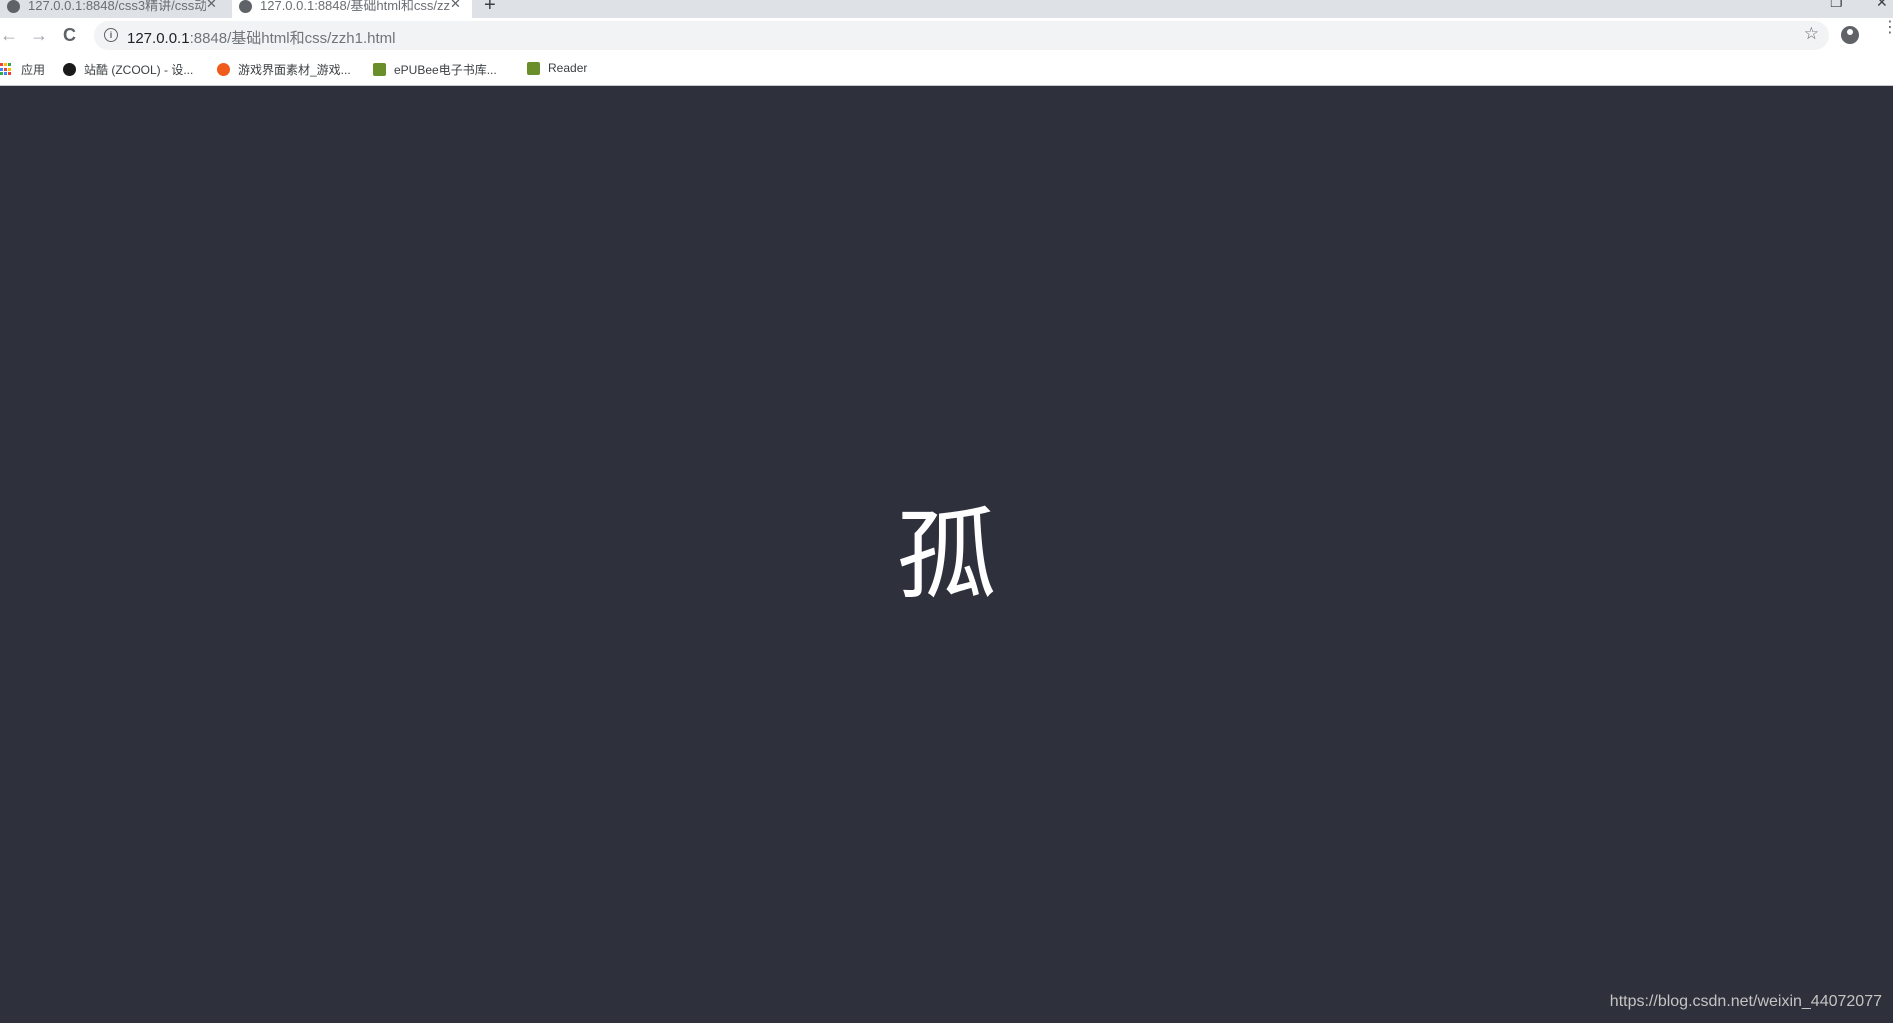  I want to click on bookmark-label: 应用, so click(33, 70).